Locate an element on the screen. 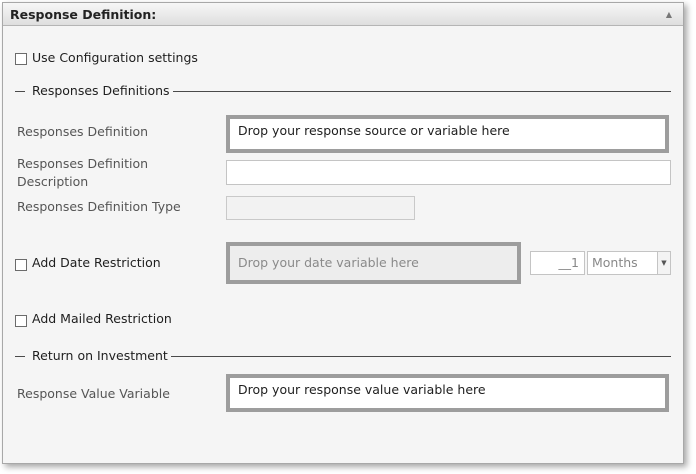  mailed-restriction-label: Add Mailed Restriction is located at coordinates (102, 318).